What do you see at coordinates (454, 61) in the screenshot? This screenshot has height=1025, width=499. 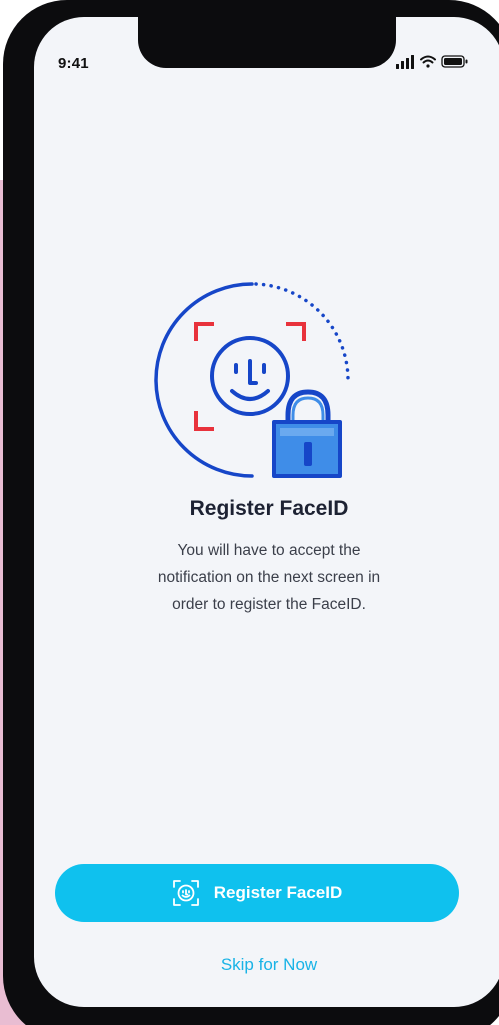 I see `battery-icon` at bounding box center [454, 61].